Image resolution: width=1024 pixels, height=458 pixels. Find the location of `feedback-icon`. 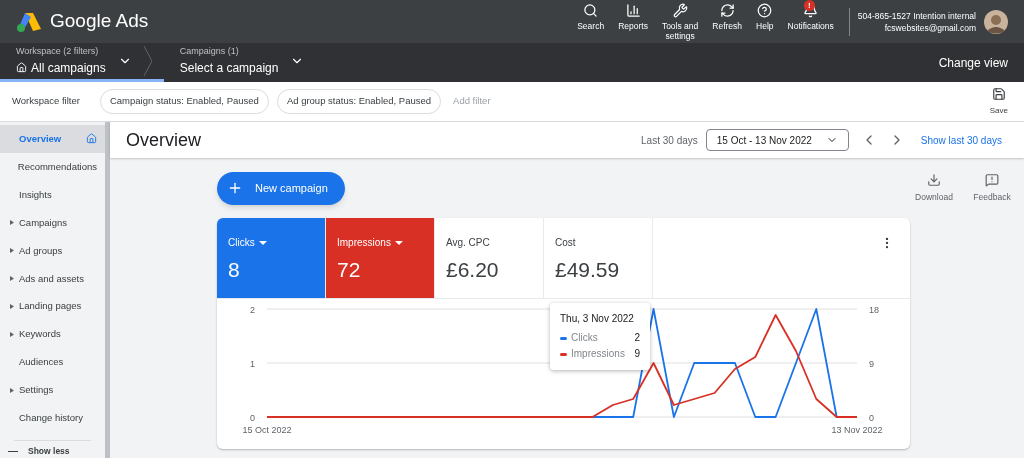

feedback-icon is located at coordinates (992, 179).